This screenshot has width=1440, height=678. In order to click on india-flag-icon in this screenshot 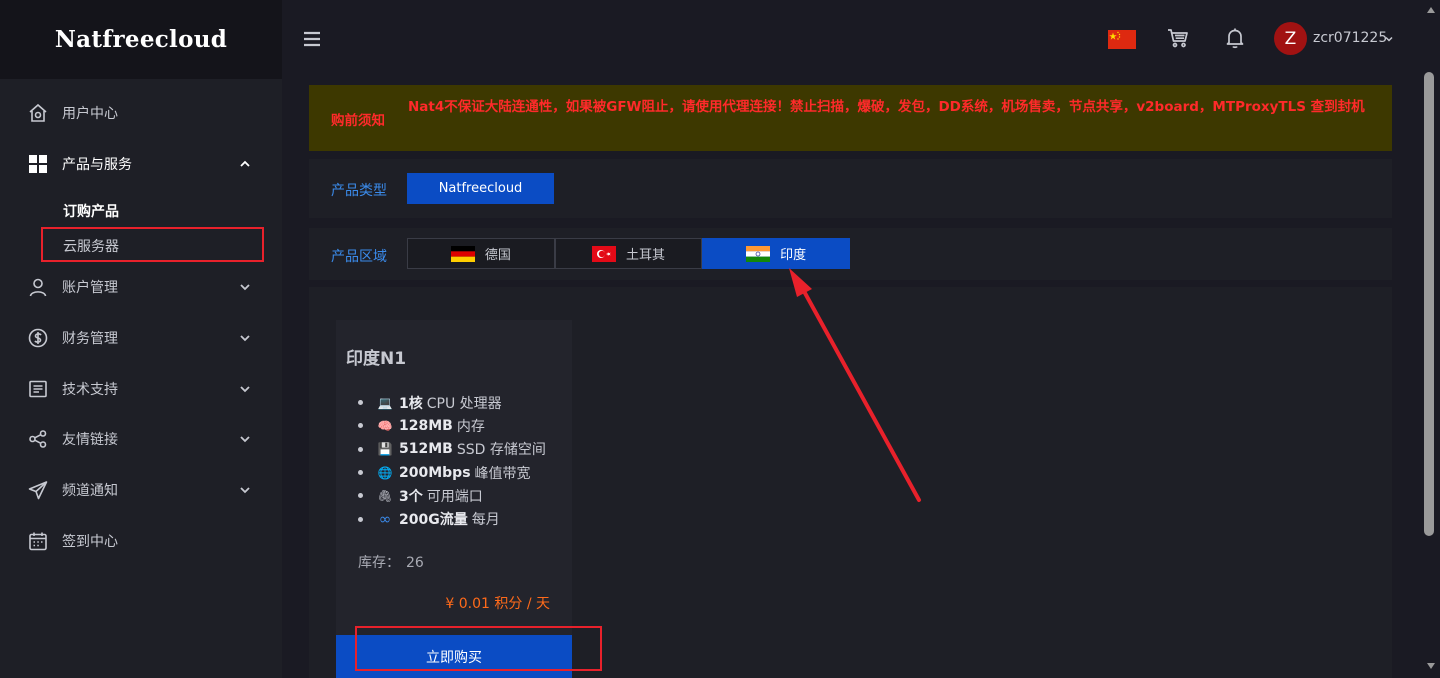, I will do `click(758, 253)`.